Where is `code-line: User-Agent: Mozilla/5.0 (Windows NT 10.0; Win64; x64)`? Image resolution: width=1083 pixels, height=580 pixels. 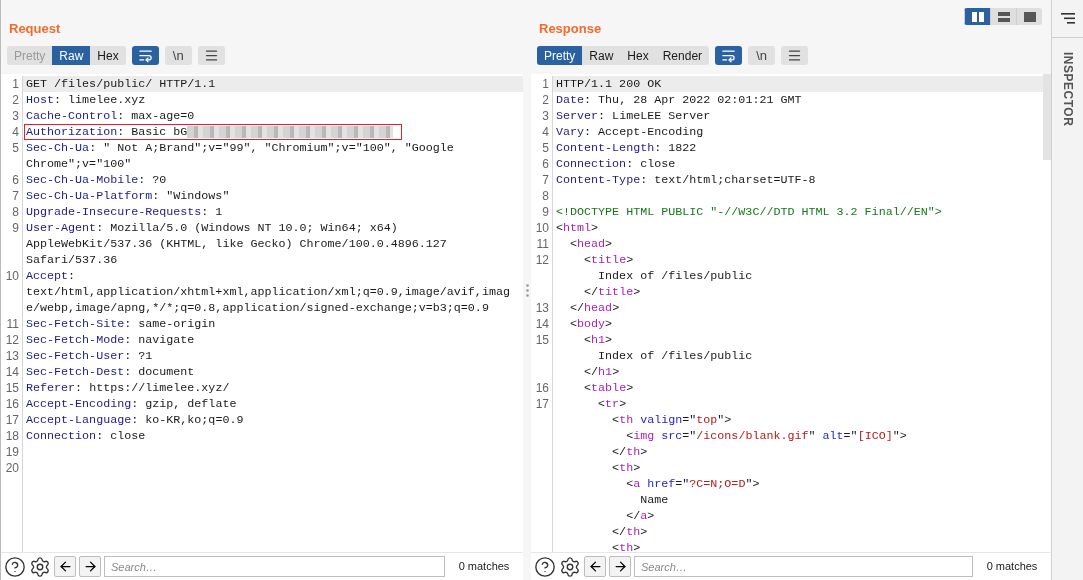 code-line: User-Agent: Mozilla/5.0 (Windows NT 10.0; Win64; x64) is located at coordinates (212, 228).